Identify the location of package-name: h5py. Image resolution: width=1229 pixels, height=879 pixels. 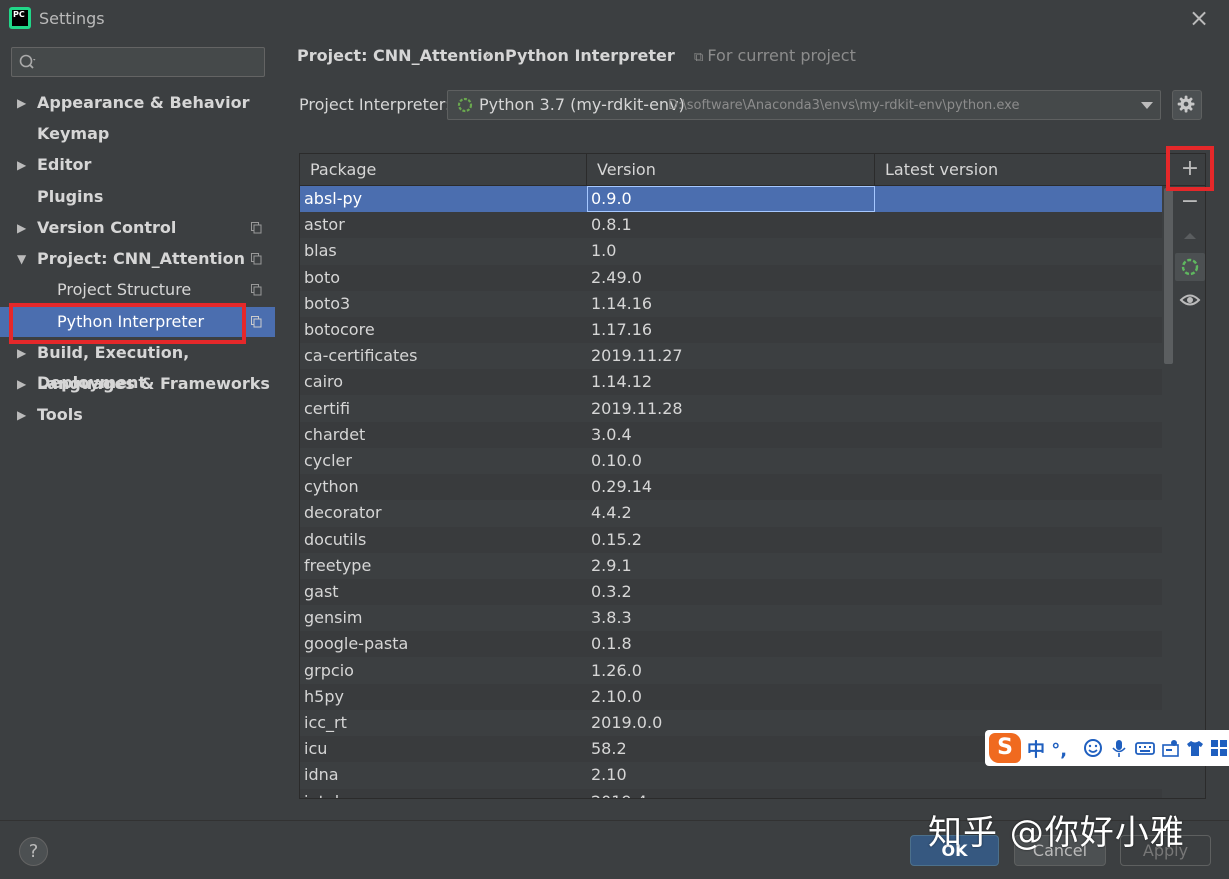
(324, 696).